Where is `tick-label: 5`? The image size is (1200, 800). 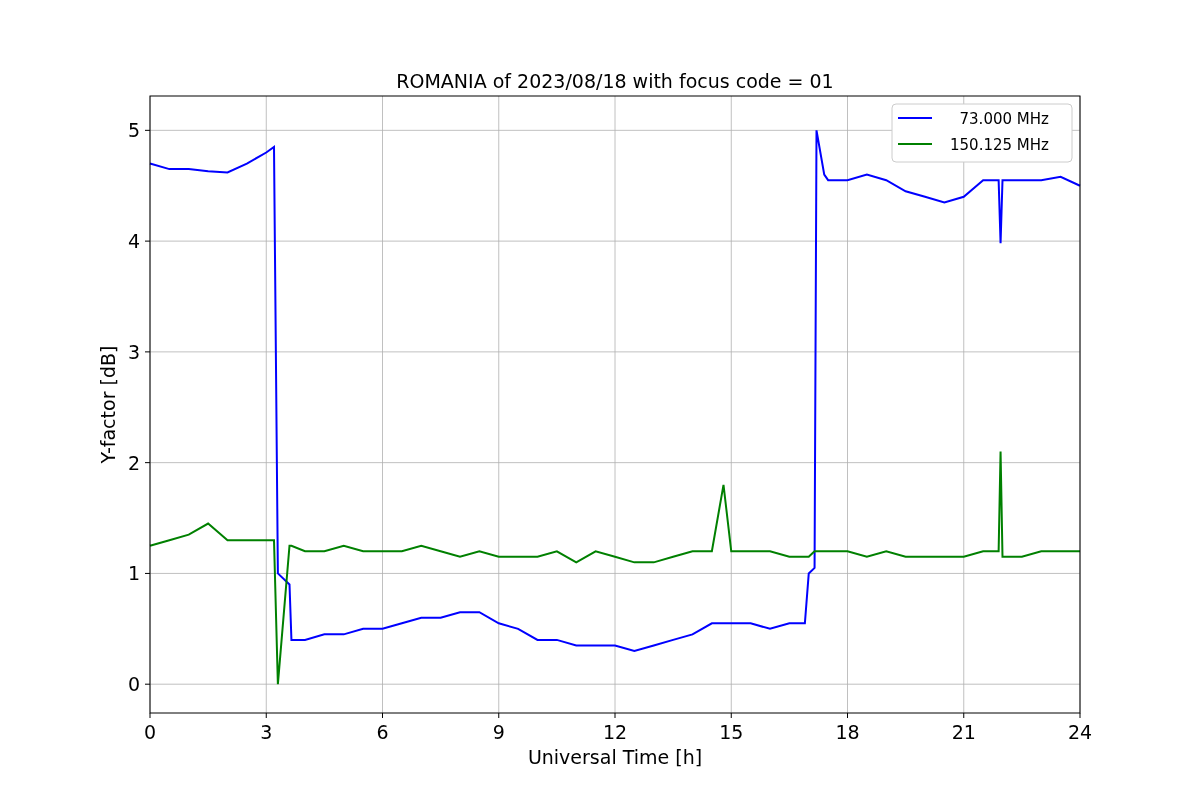
tick-label: 5 is located at coordinates (133, 130).